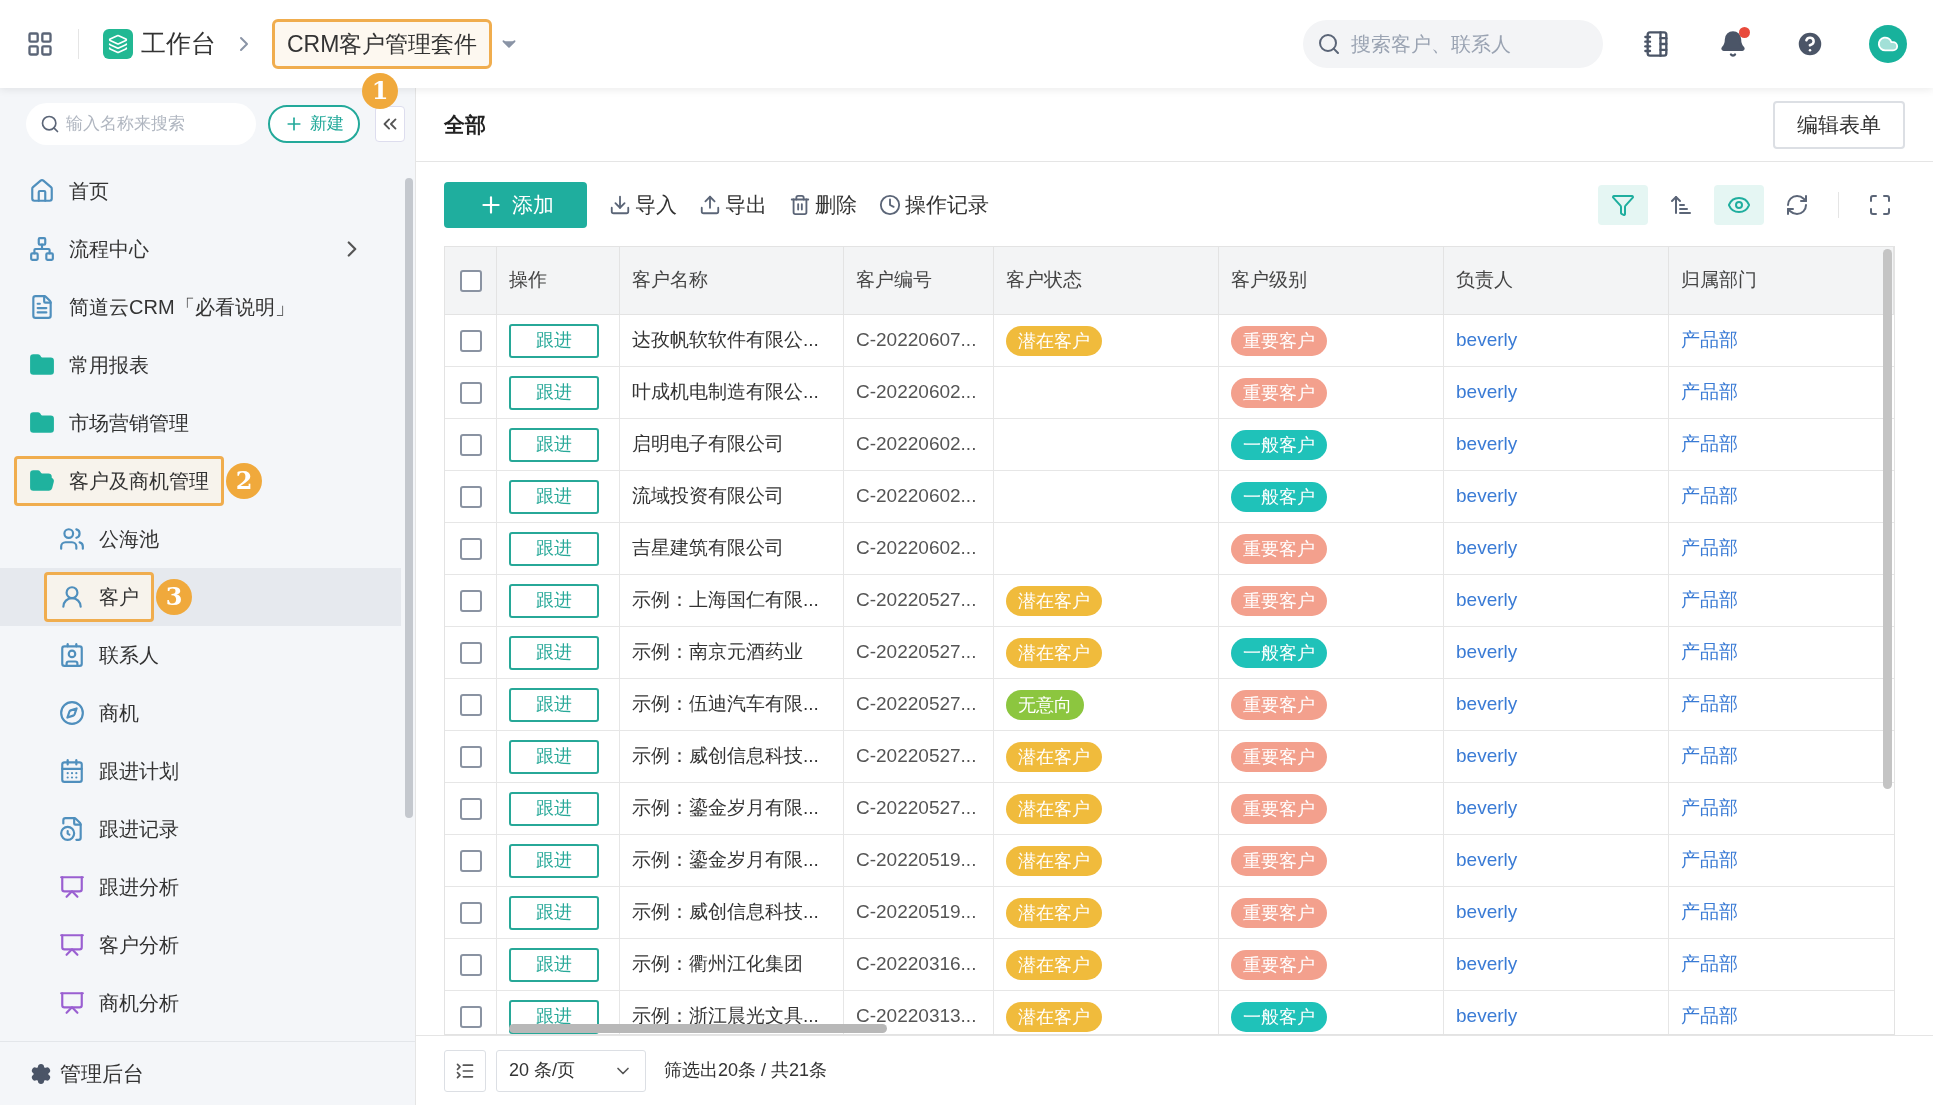  Describe the element at coordinates (99, 713) in the screenshot. I see `sidebar-item: 商机` at that location.